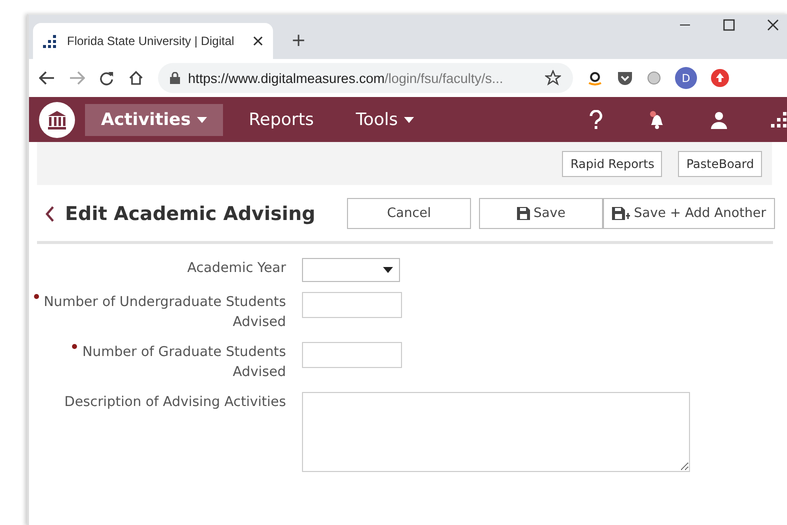 The width and height of the screenshot is (787, 525). What do you see at coordinates (351, 270) in the screenshot?
I see `select-field` at bounding box center [351, 270].